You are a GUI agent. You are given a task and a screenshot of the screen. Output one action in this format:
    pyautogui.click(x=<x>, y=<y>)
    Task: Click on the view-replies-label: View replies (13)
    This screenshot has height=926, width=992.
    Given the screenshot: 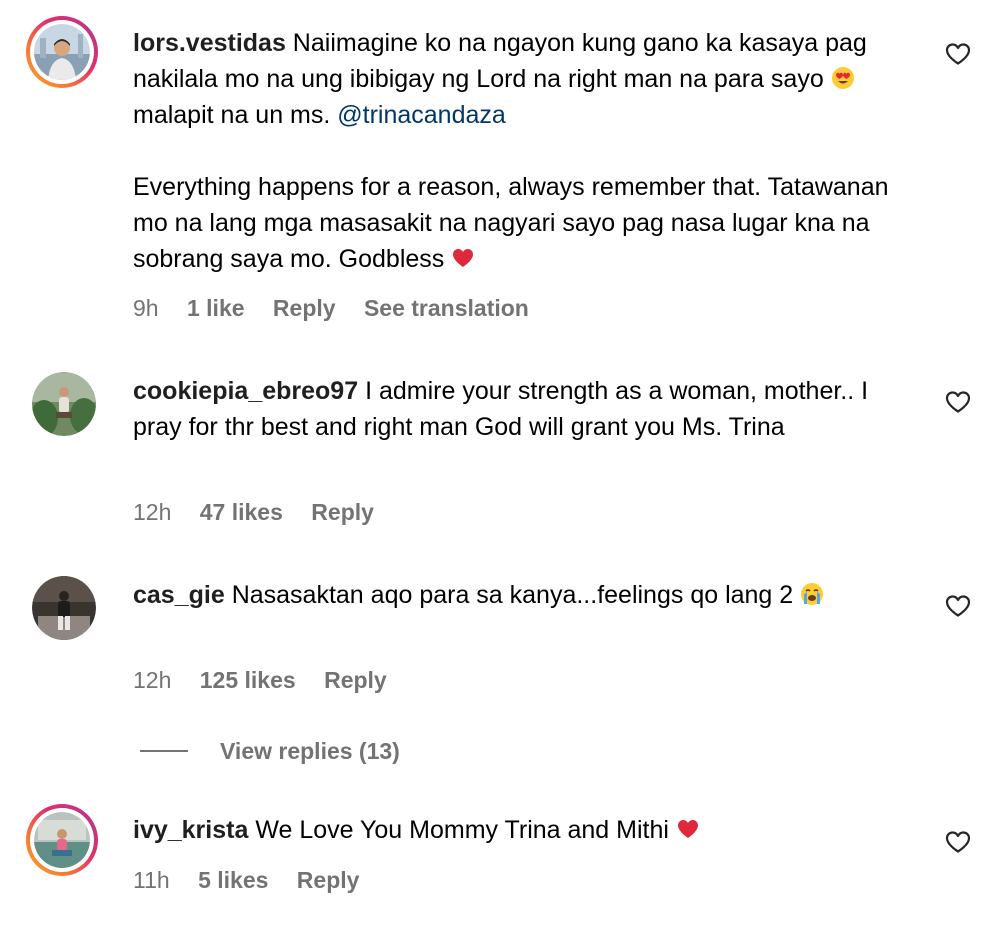 What is the action you would take?
    pyautogui.click(x=310, y=750)
    